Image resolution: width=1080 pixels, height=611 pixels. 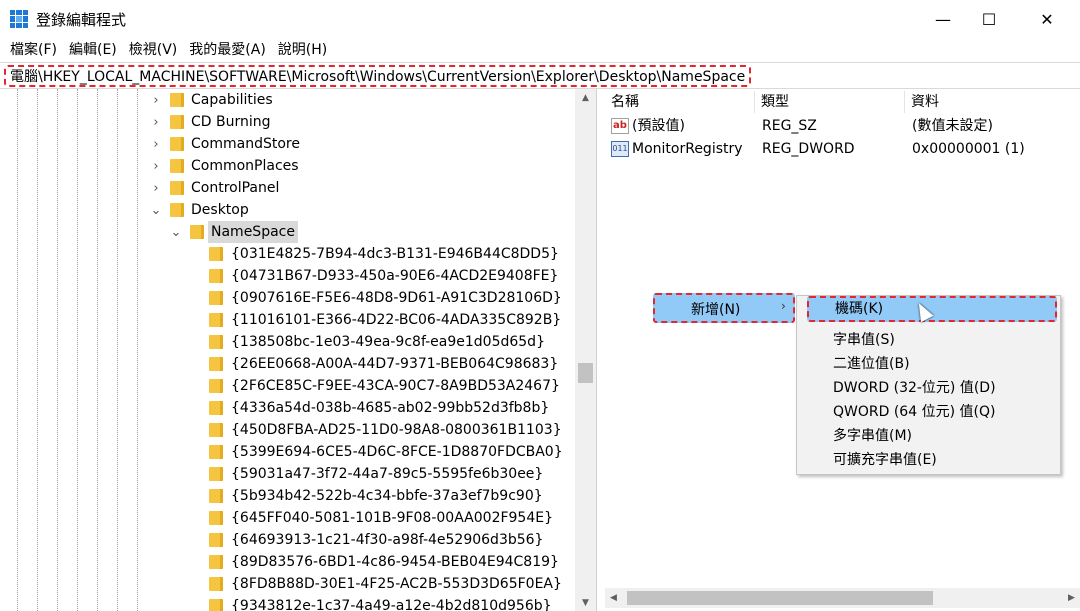 What do you see at coordinates (842, 126) in the screenshot?
I see `value-row-default: ab (預設值) REG_SZ (數值未設定)` at bounding box center [842, 126].